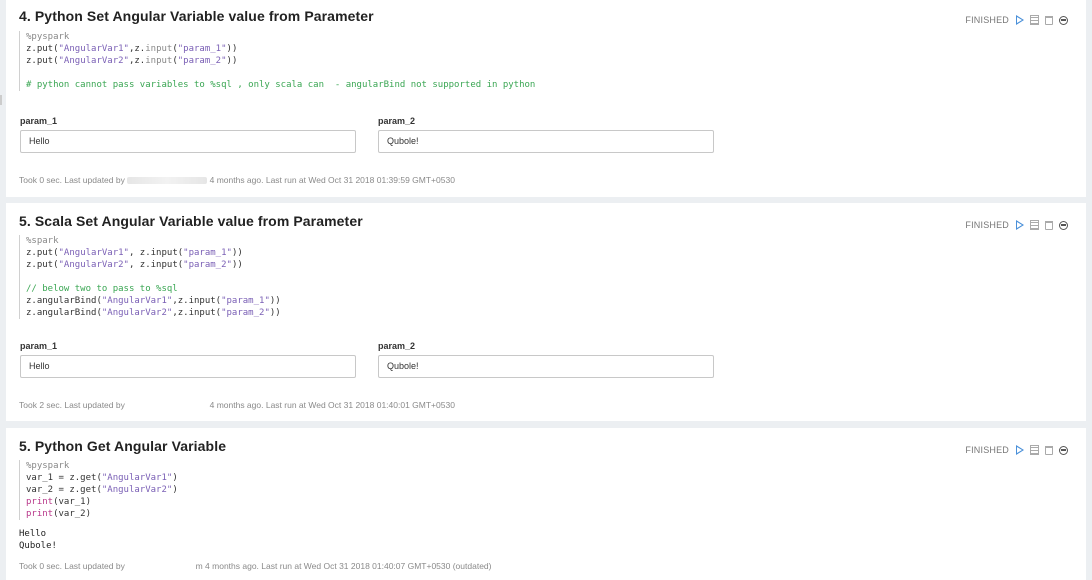 The image size is (1092, 580). Describe the element at coordinates (102, 289) in the screenshot. I see `code-line: // below two to pass to %sql` at that location.